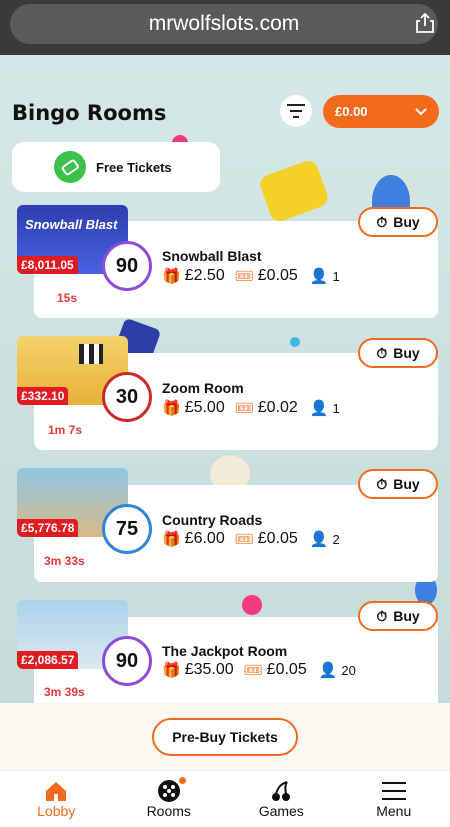 The width and height of the screenshot is (450, 827). I want to click on card-price: £0.02, so click(277, 407).